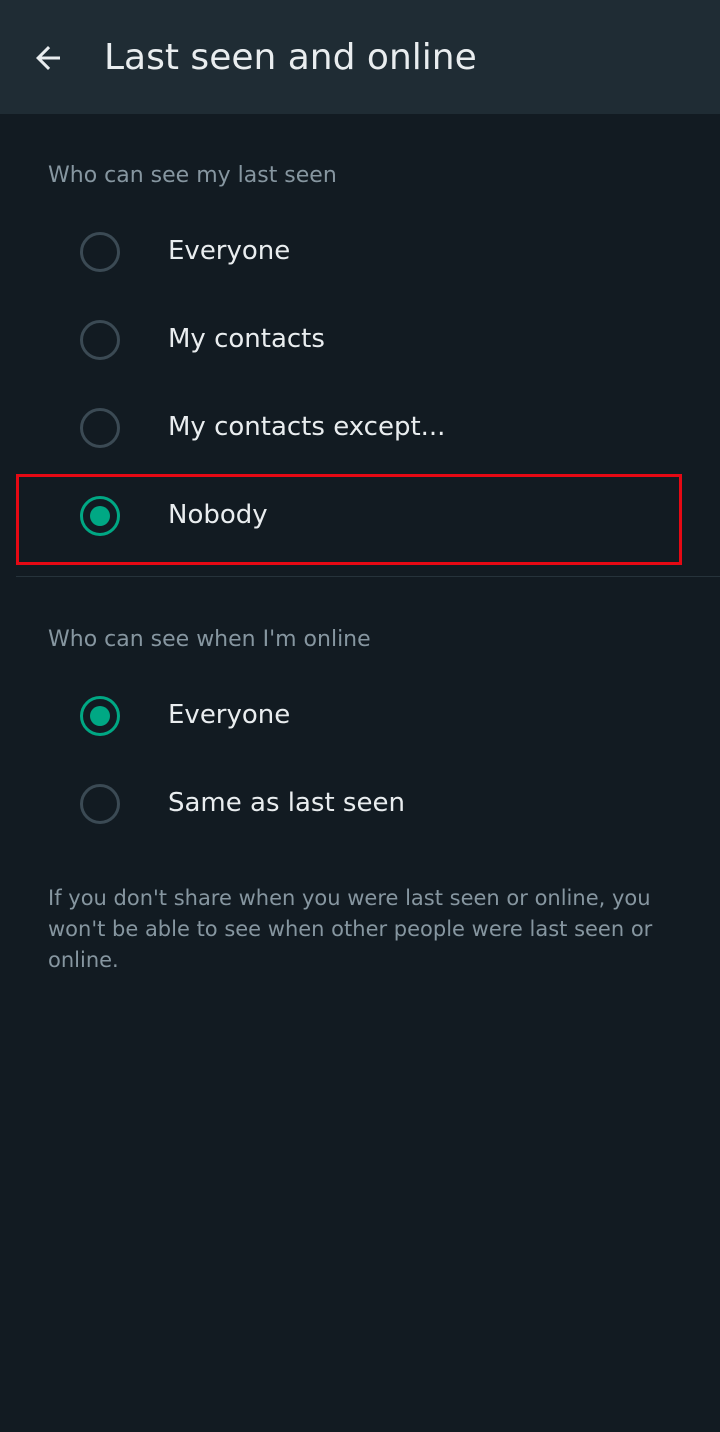 This screenshot has width=720, height=1432. I want to click on last-seen-section-label: Who can see my last seen, so click(192, 175).